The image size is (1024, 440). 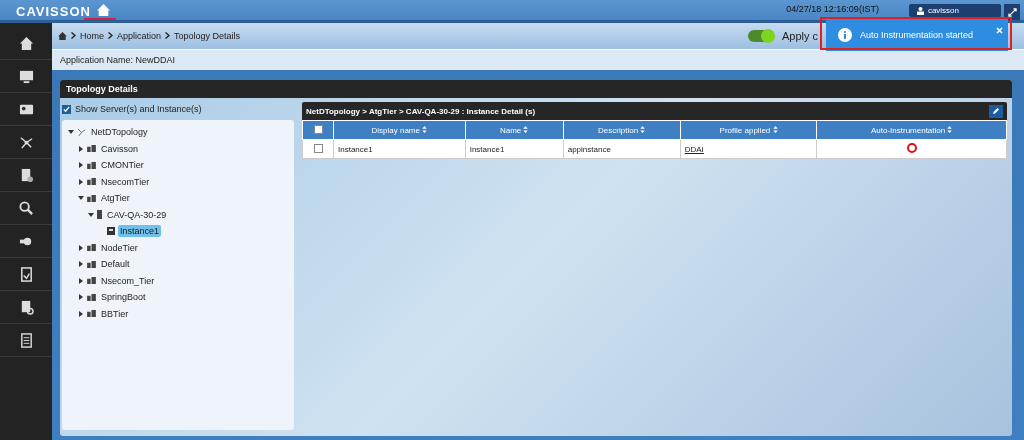 What do you see at coordinates (845, 35) in the screenshot?
I see `info-icon` at bounding box center [845, 35].